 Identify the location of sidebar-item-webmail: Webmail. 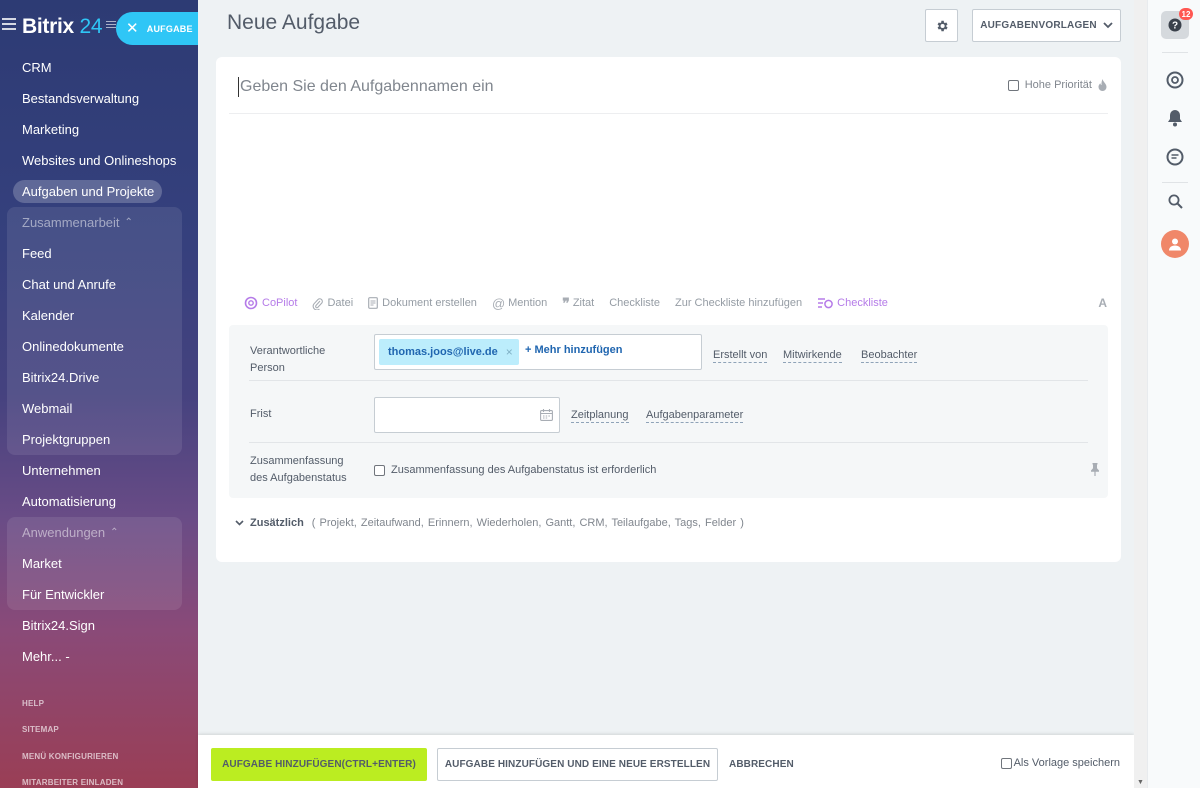
(94, 408).